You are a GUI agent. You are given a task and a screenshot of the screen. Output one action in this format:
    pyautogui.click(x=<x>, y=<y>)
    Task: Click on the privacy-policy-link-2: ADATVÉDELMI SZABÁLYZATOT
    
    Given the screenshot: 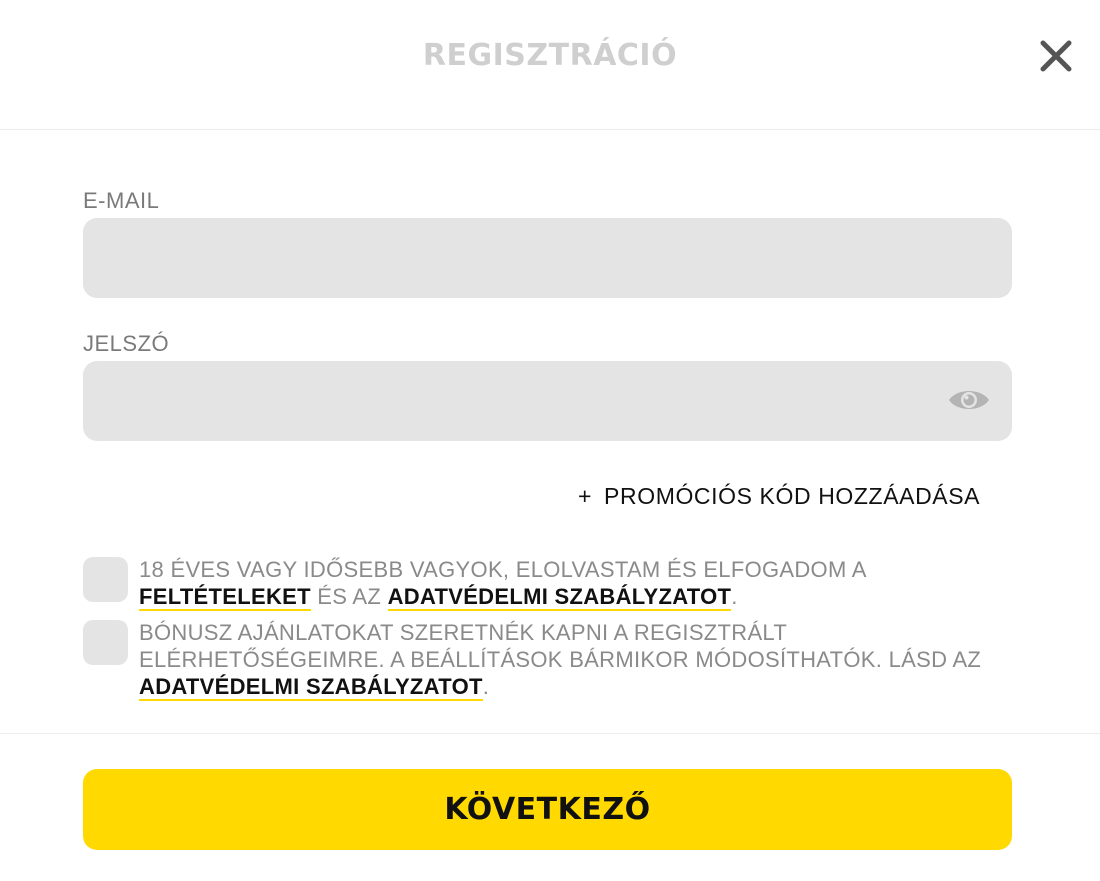 What is the action you would take?
    pyautogui.click(x=311, y=687)
    